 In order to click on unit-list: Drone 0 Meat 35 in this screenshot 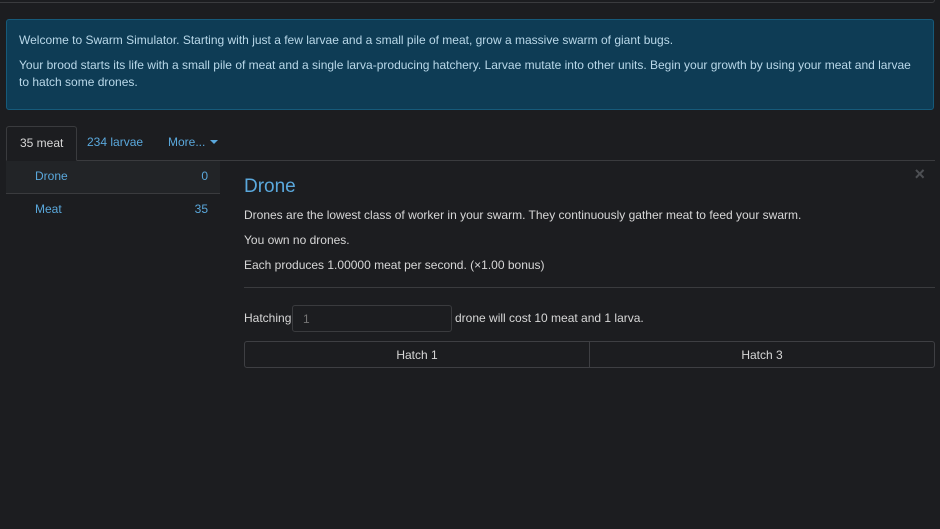, I will do `click(113, 194)`.